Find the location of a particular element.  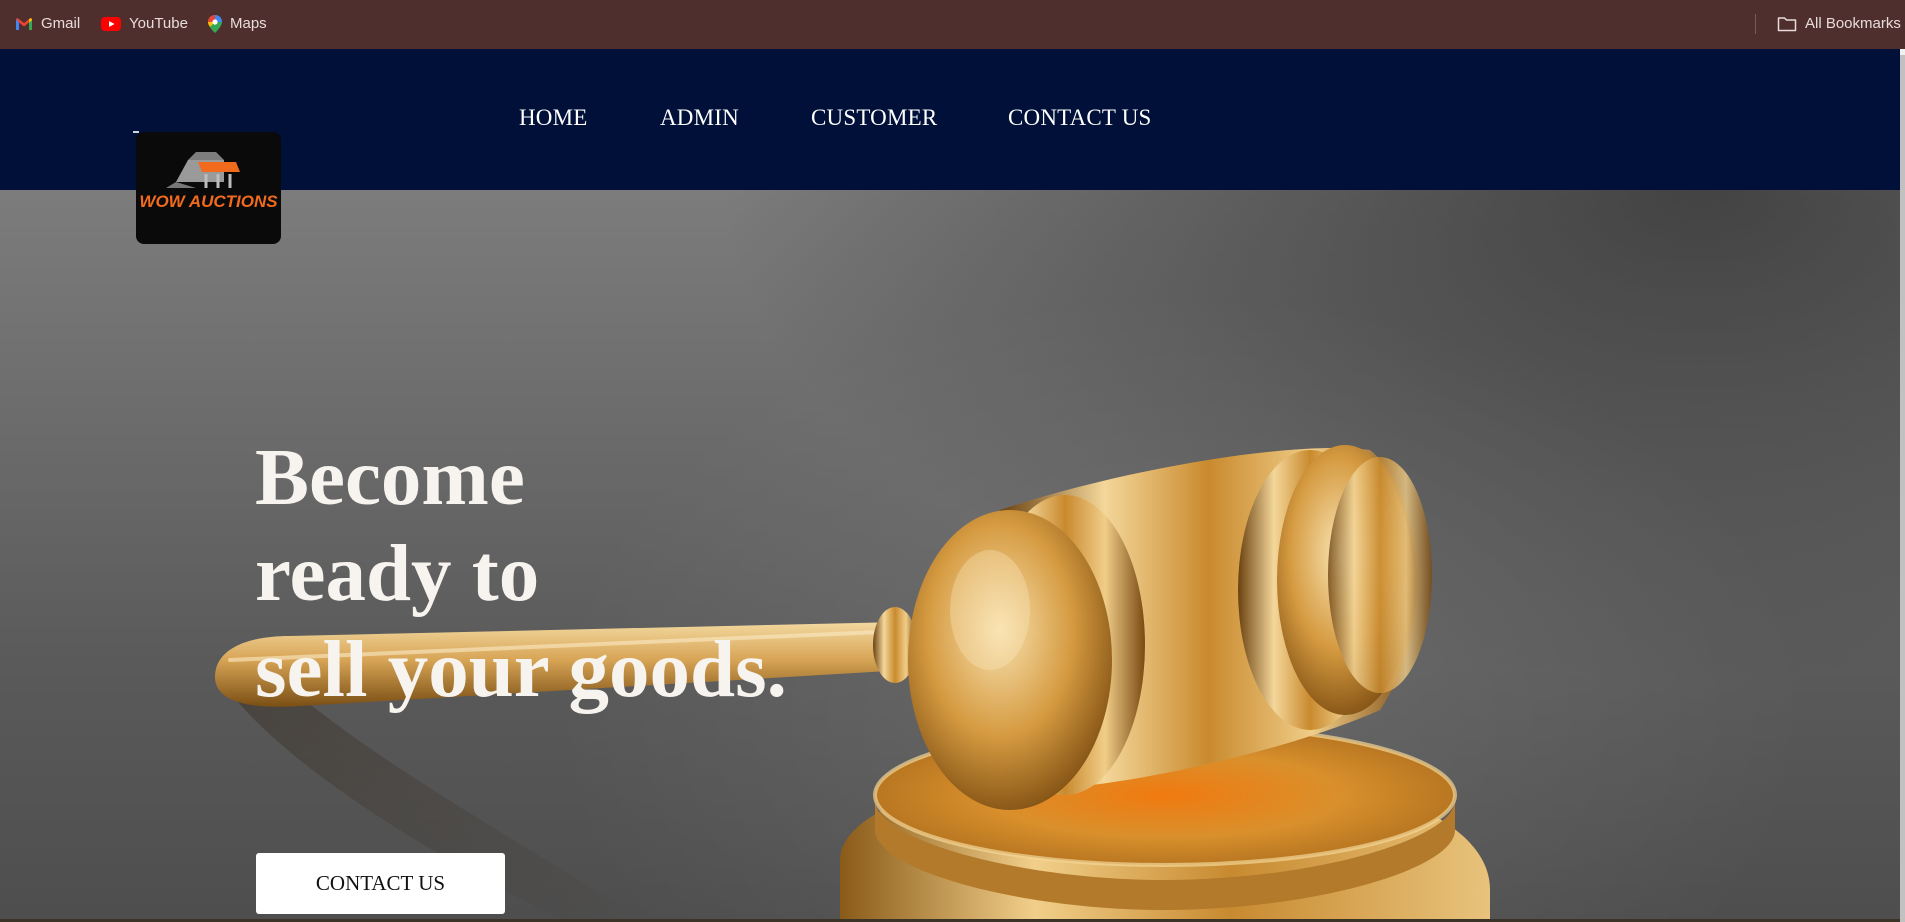

nav-contact-us-link: CONTACT US is located at coordinates (1080, 118).